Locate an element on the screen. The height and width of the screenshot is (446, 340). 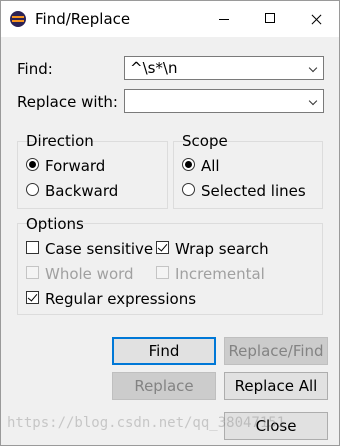
direction-group-label: Direction is located at coordinates (60, 141).